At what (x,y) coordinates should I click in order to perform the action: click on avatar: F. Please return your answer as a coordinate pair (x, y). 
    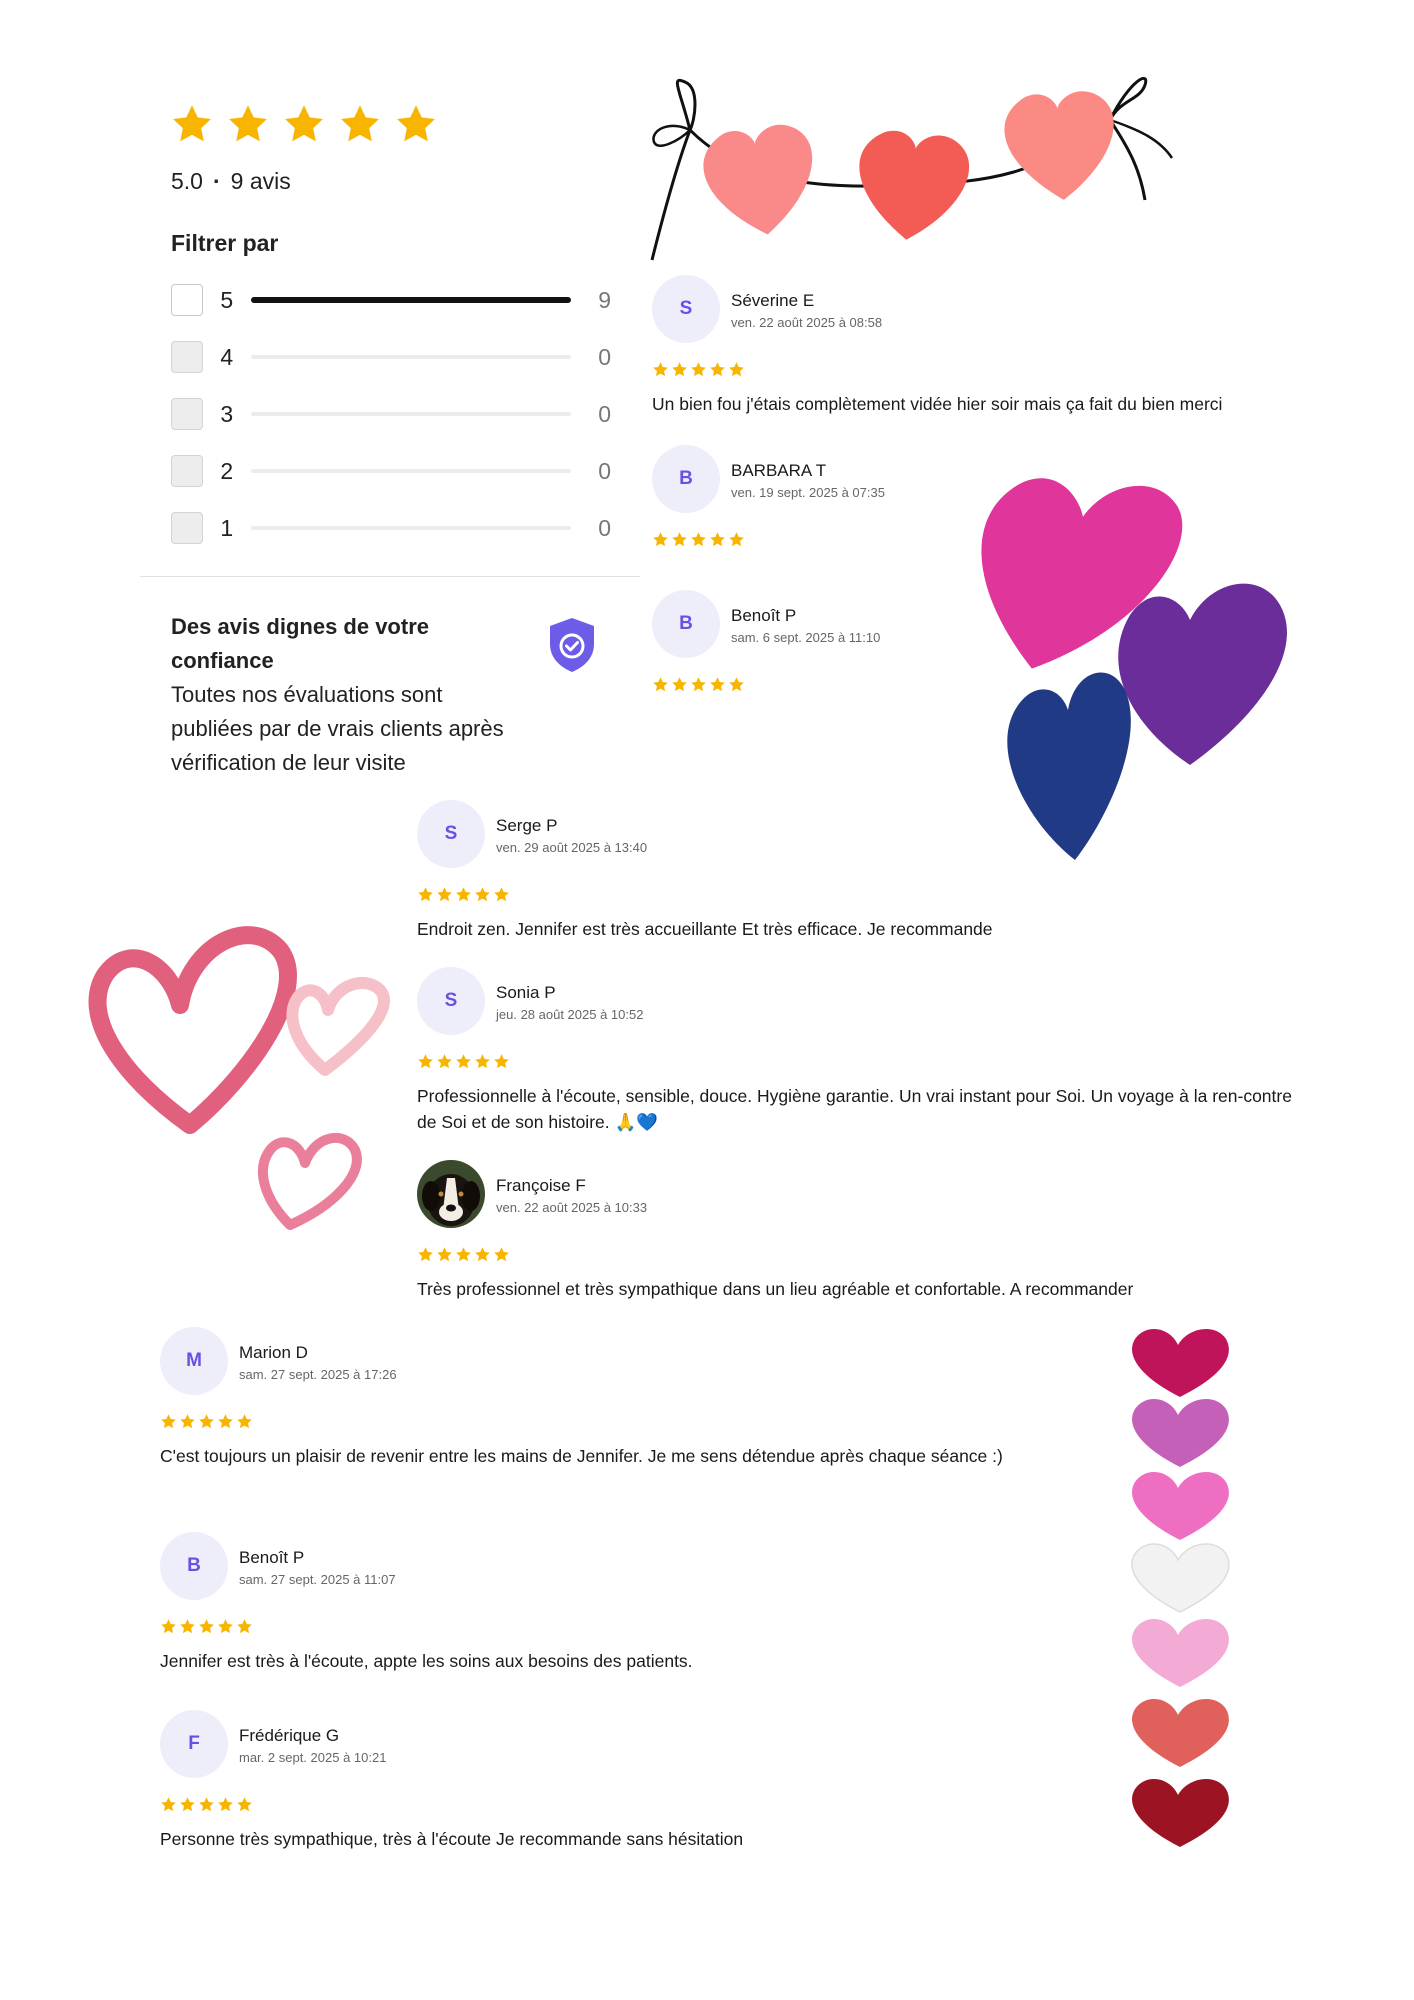
    Looking at the image, I should click on (194, 1744).